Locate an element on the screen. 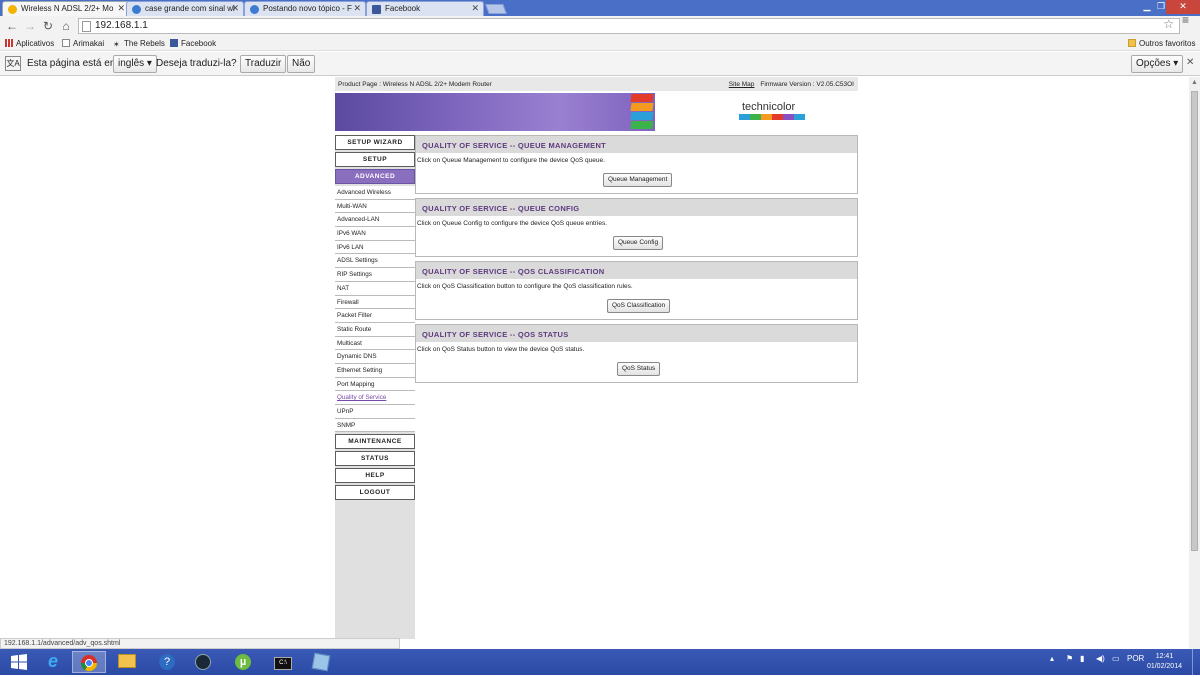 This screenshot has height=677, width=1200. tab-label: Wireless N ADSL 2/2+ Mo is located at coordinates (67, 8).